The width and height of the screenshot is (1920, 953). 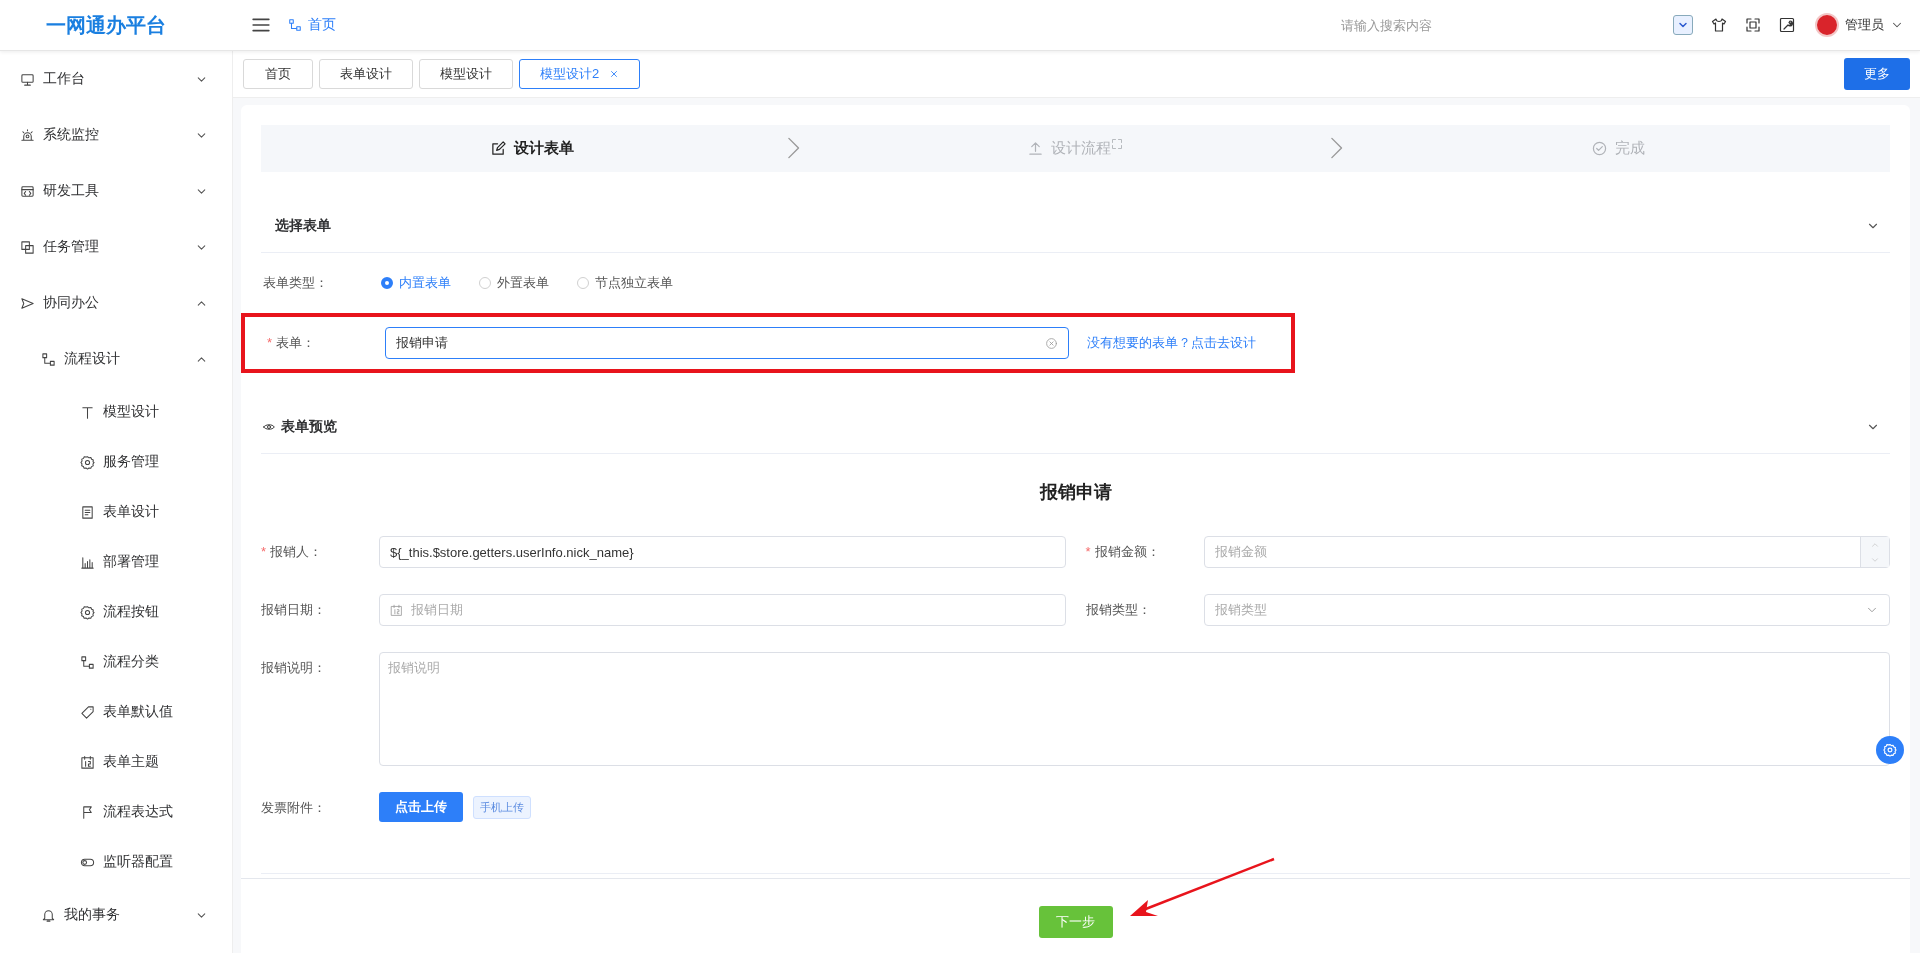 I want to click on step-item: 设计表单, so click(x=532, y=148).